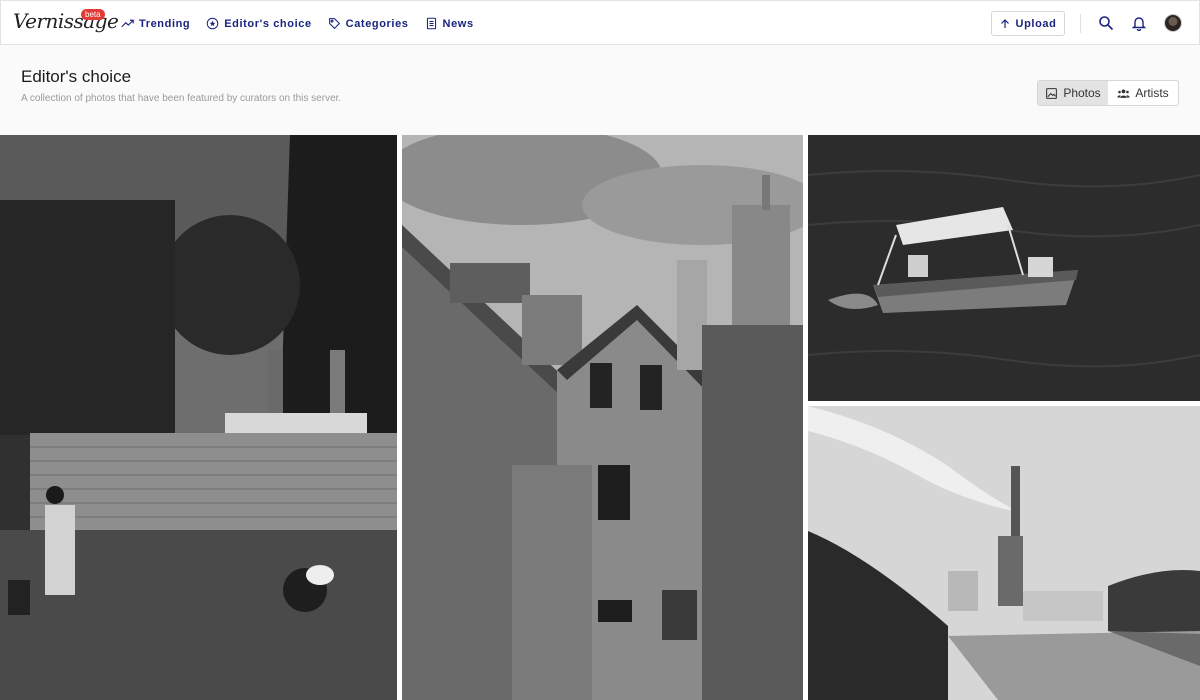 The width and height of the screenshot is (1200, 700). I want to click on photo-card-boat, so click(1004, 268).